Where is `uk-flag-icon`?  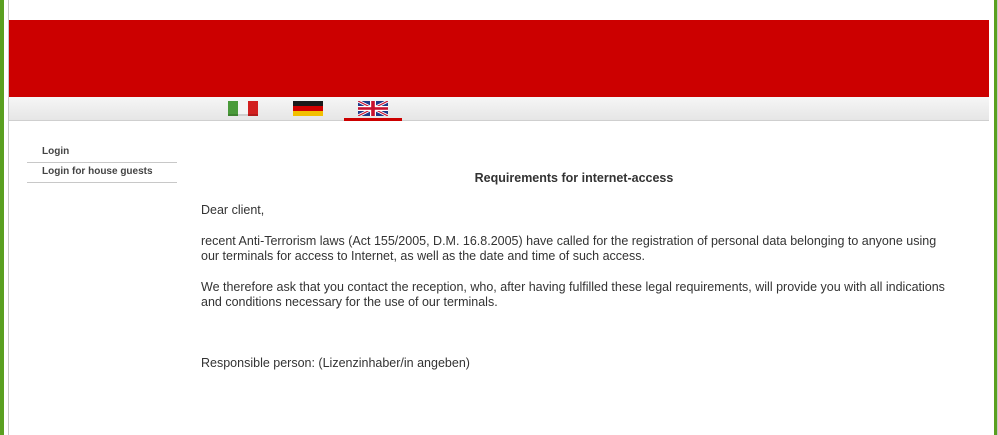 uk-flag-icon is located at coordinates (373, 108).